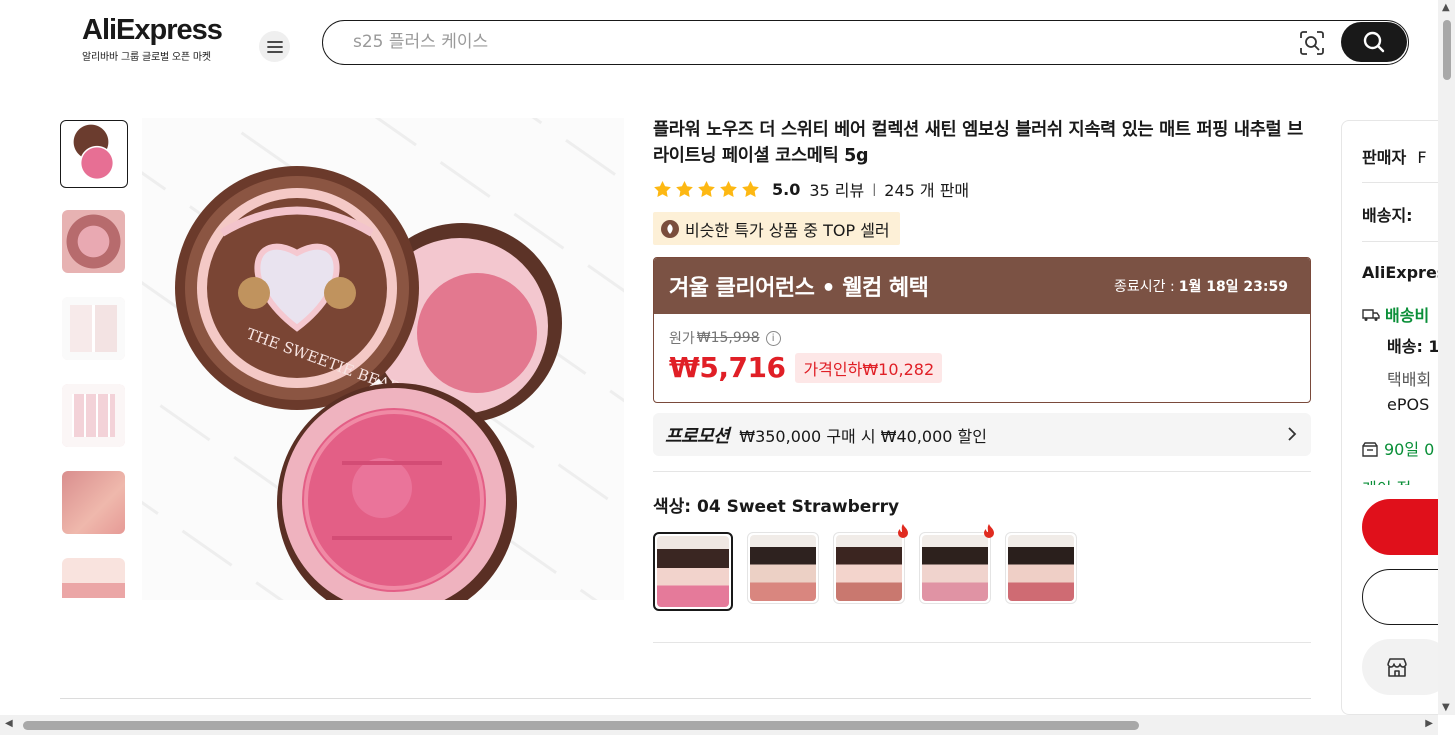 The width and height of the screenshot is (1455, 735). I want to click on return-policy-row: 90일 0, so click(1398, 448).